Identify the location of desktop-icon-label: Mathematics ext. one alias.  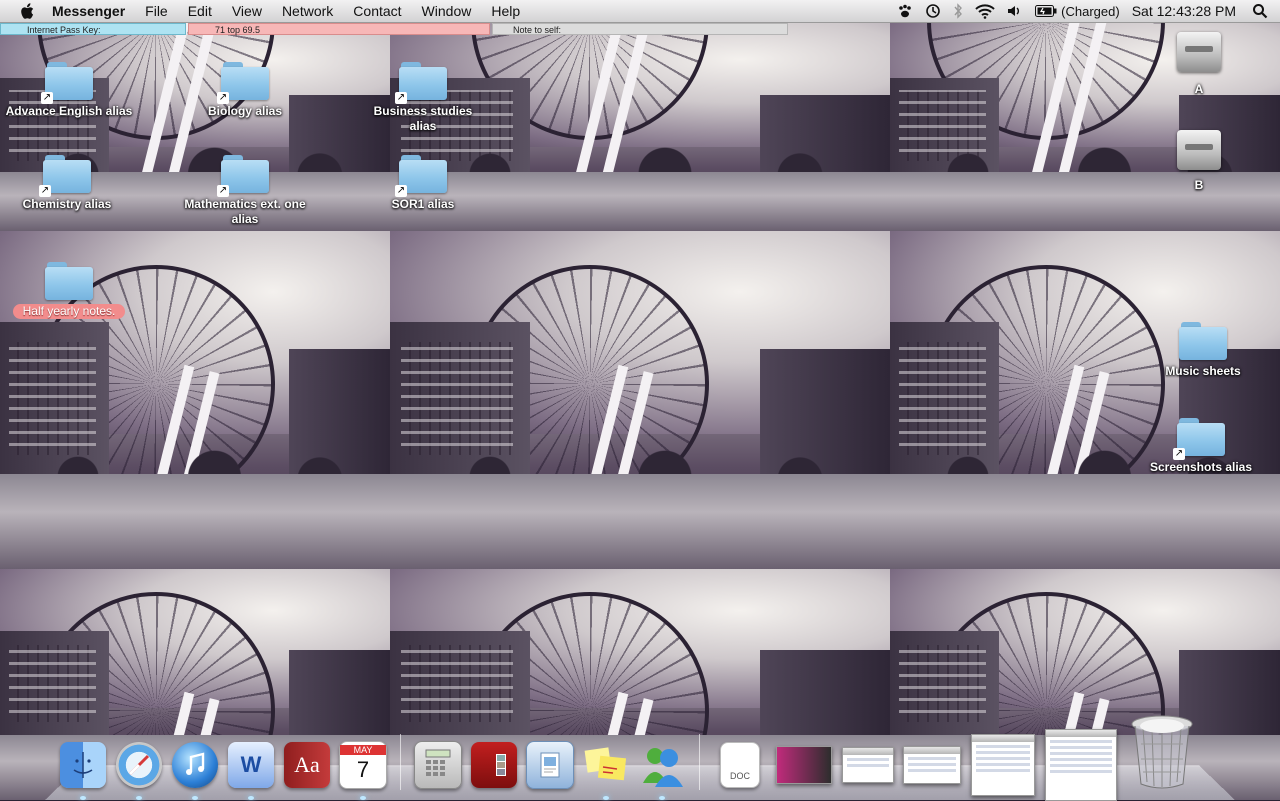
(245, 211).